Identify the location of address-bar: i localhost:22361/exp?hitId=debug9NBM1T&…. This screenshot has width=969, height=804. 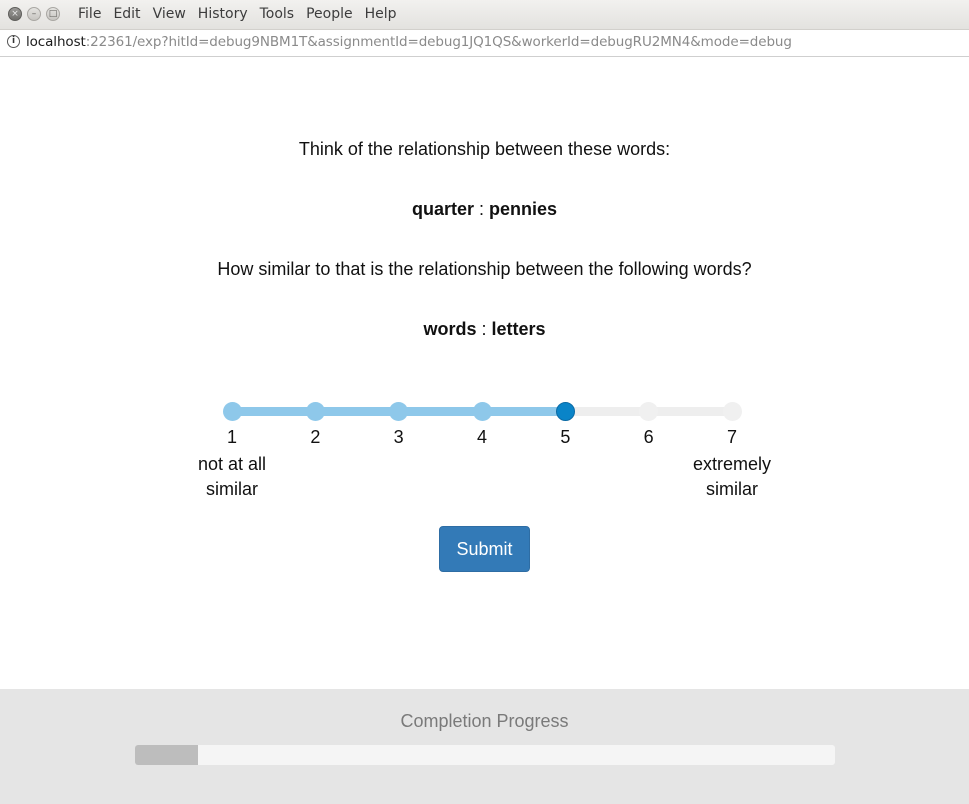
(484, 43).